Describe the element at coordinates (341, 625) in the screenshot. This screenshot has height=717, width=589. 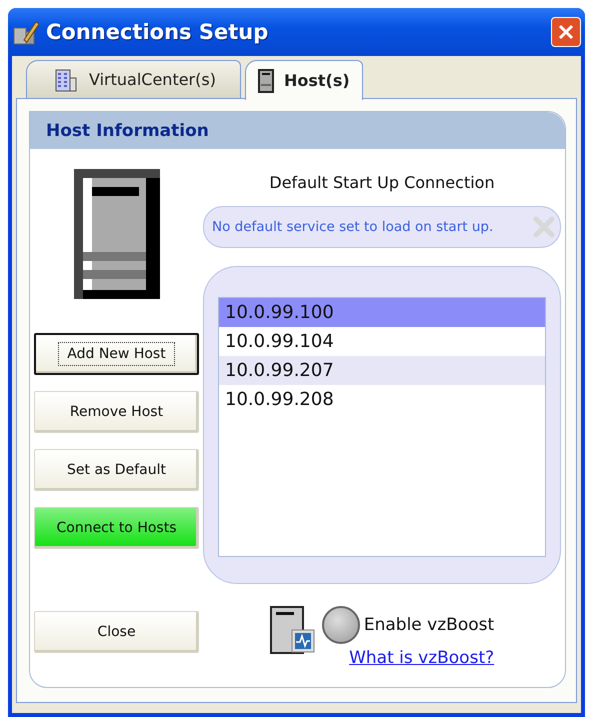
I see `toggle-button` at that location.